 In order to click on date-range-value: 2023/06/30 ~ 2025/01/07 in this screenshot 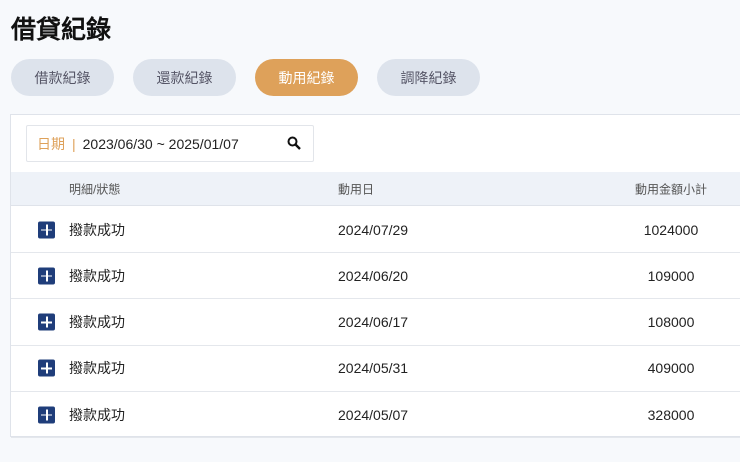, I will do `click(161, 144)`.